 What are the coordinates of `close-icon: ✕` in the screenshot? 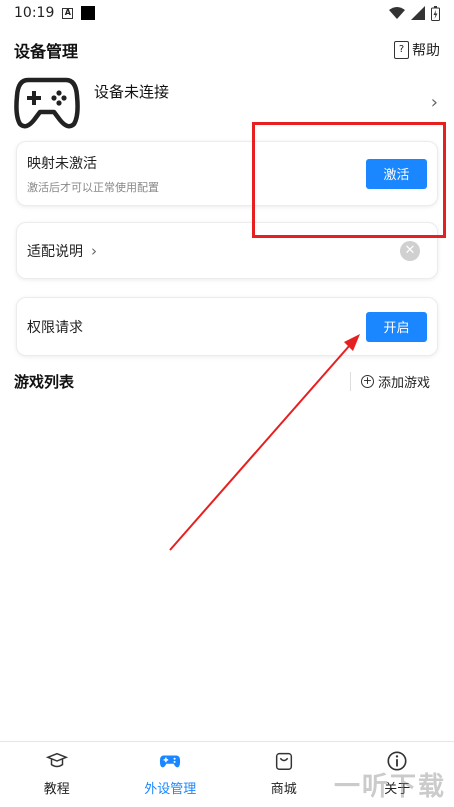 It's located at (410, 250).